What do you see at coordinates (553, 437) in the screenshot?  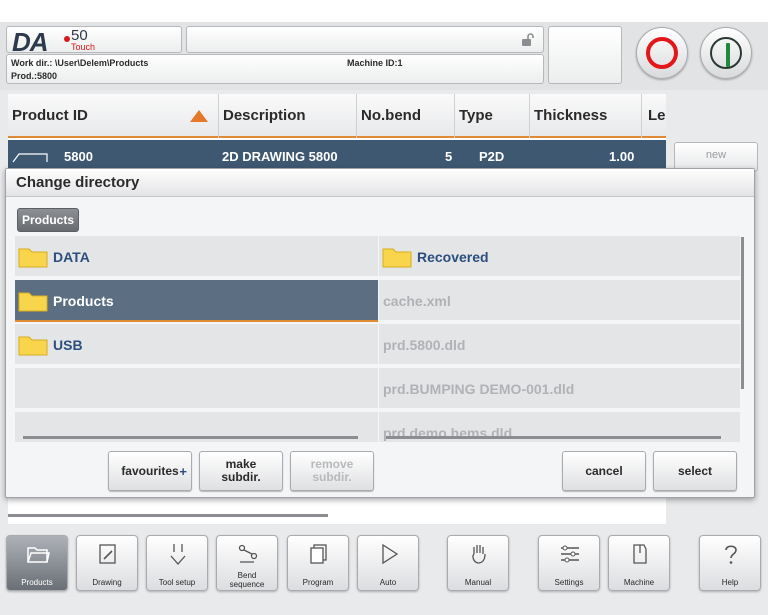 I see `content-horizontal-scrollbar` at bounding box center [553, 437].